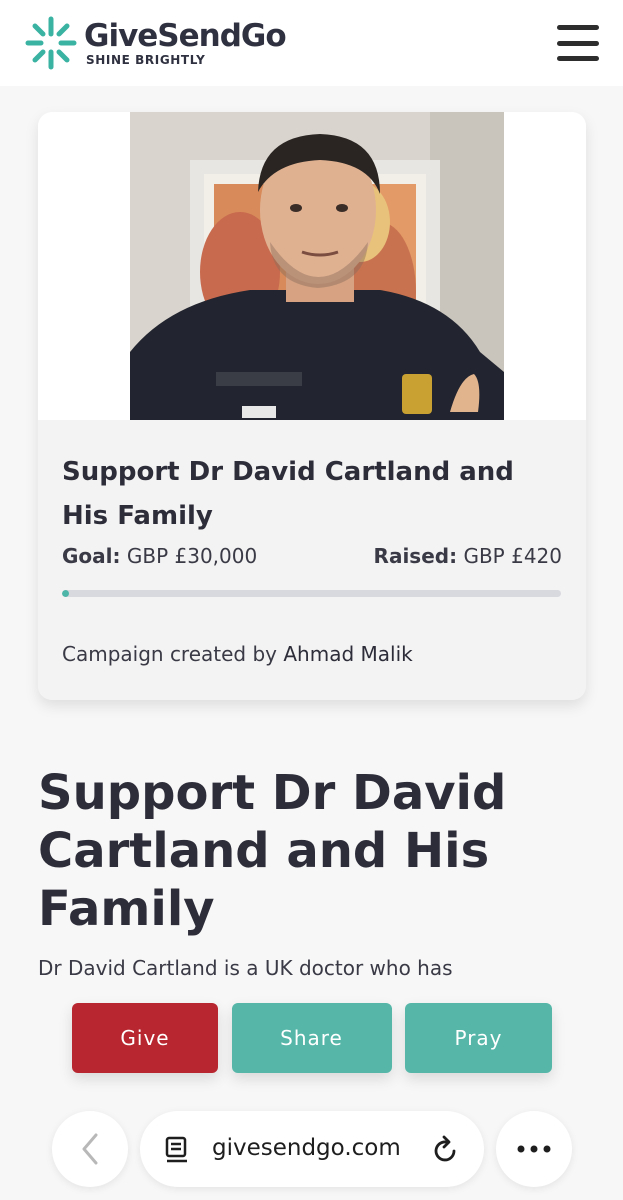 This screenshot has width=623, height=1200. Describe the element at coordinates (415, 556) in the screenshot. I see `raised-label: Raised:` at that location.